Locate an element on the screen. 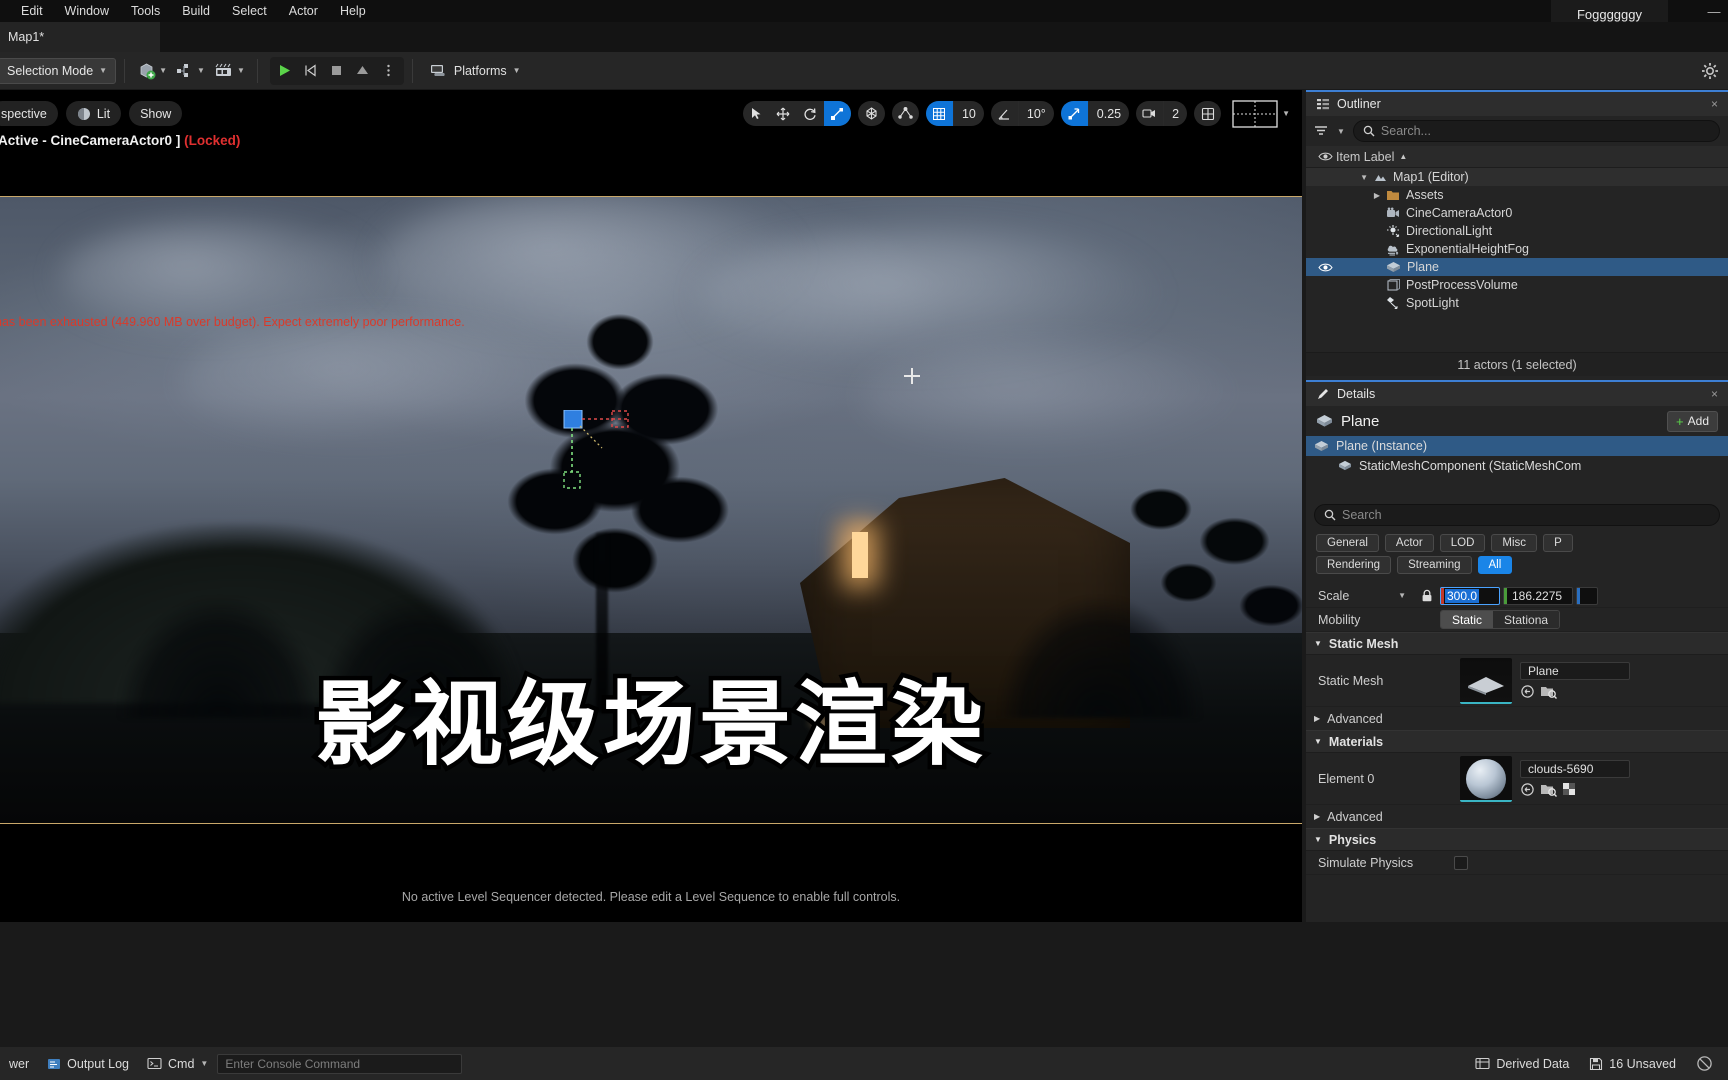 This screenshot has width=1728, height=1080. stop-button is located at coordinates (337, 71).